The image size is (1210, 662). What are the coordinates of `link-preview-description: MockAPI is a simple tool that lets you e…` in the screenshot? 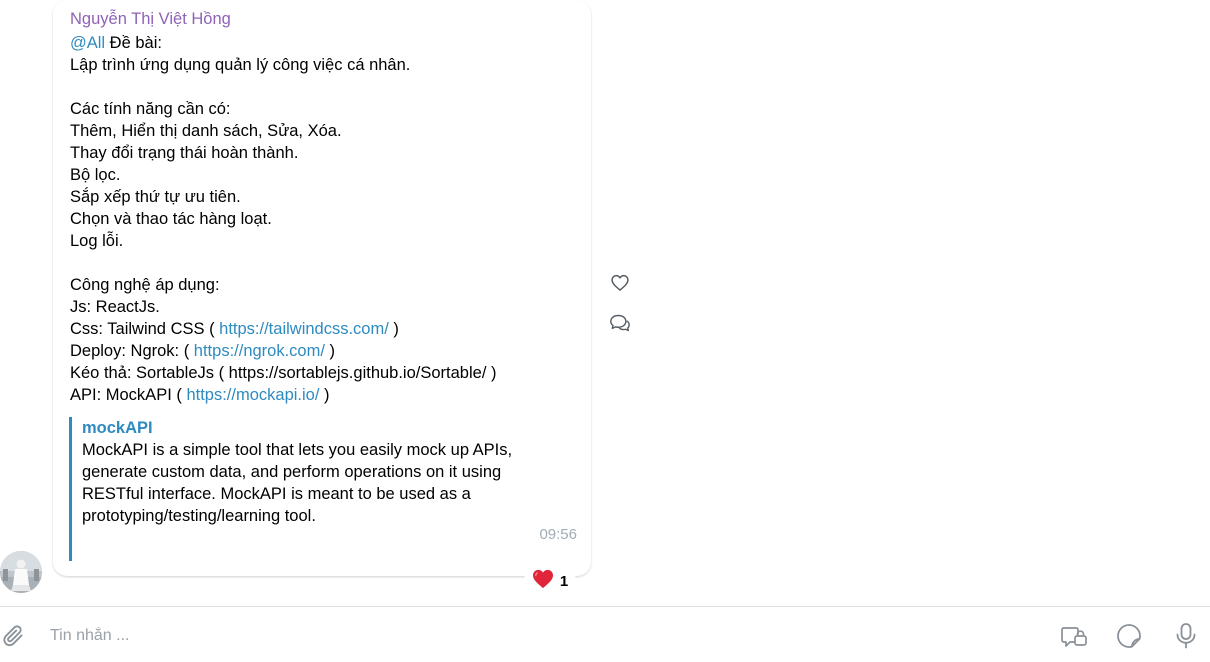 It's located at (317, 483).